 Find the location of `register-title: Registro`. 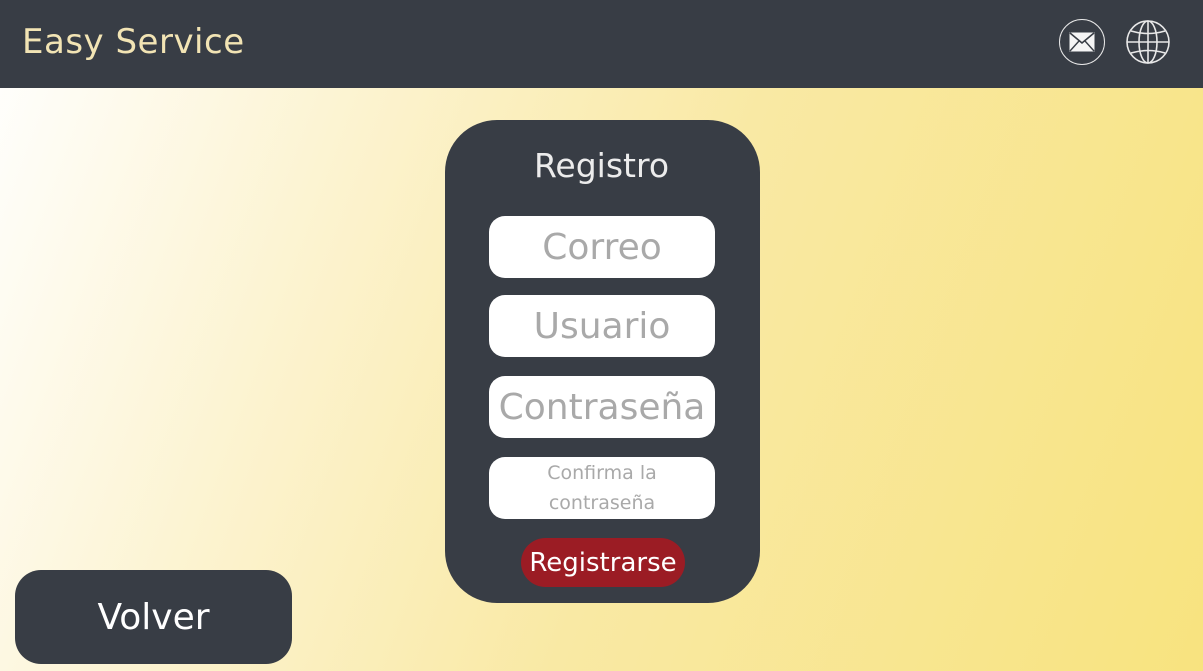

register-title: Registro is located at coordinates (601, 165).